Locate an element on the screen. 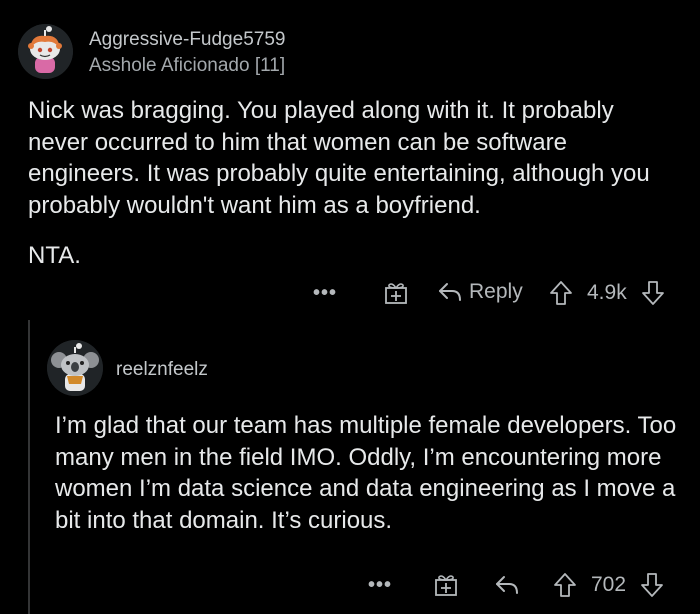 This screenshot has width=700, height=614. reply-button: Reply is located at coordinates (480, 292).